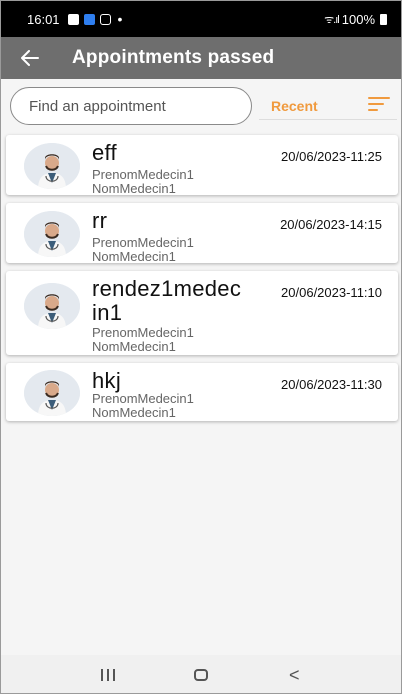 This screenshot has width=402, height=694. What do you see at coordinates (131, 106) in the screenshot?
I see `search-input` at bounding box center [131, 106].